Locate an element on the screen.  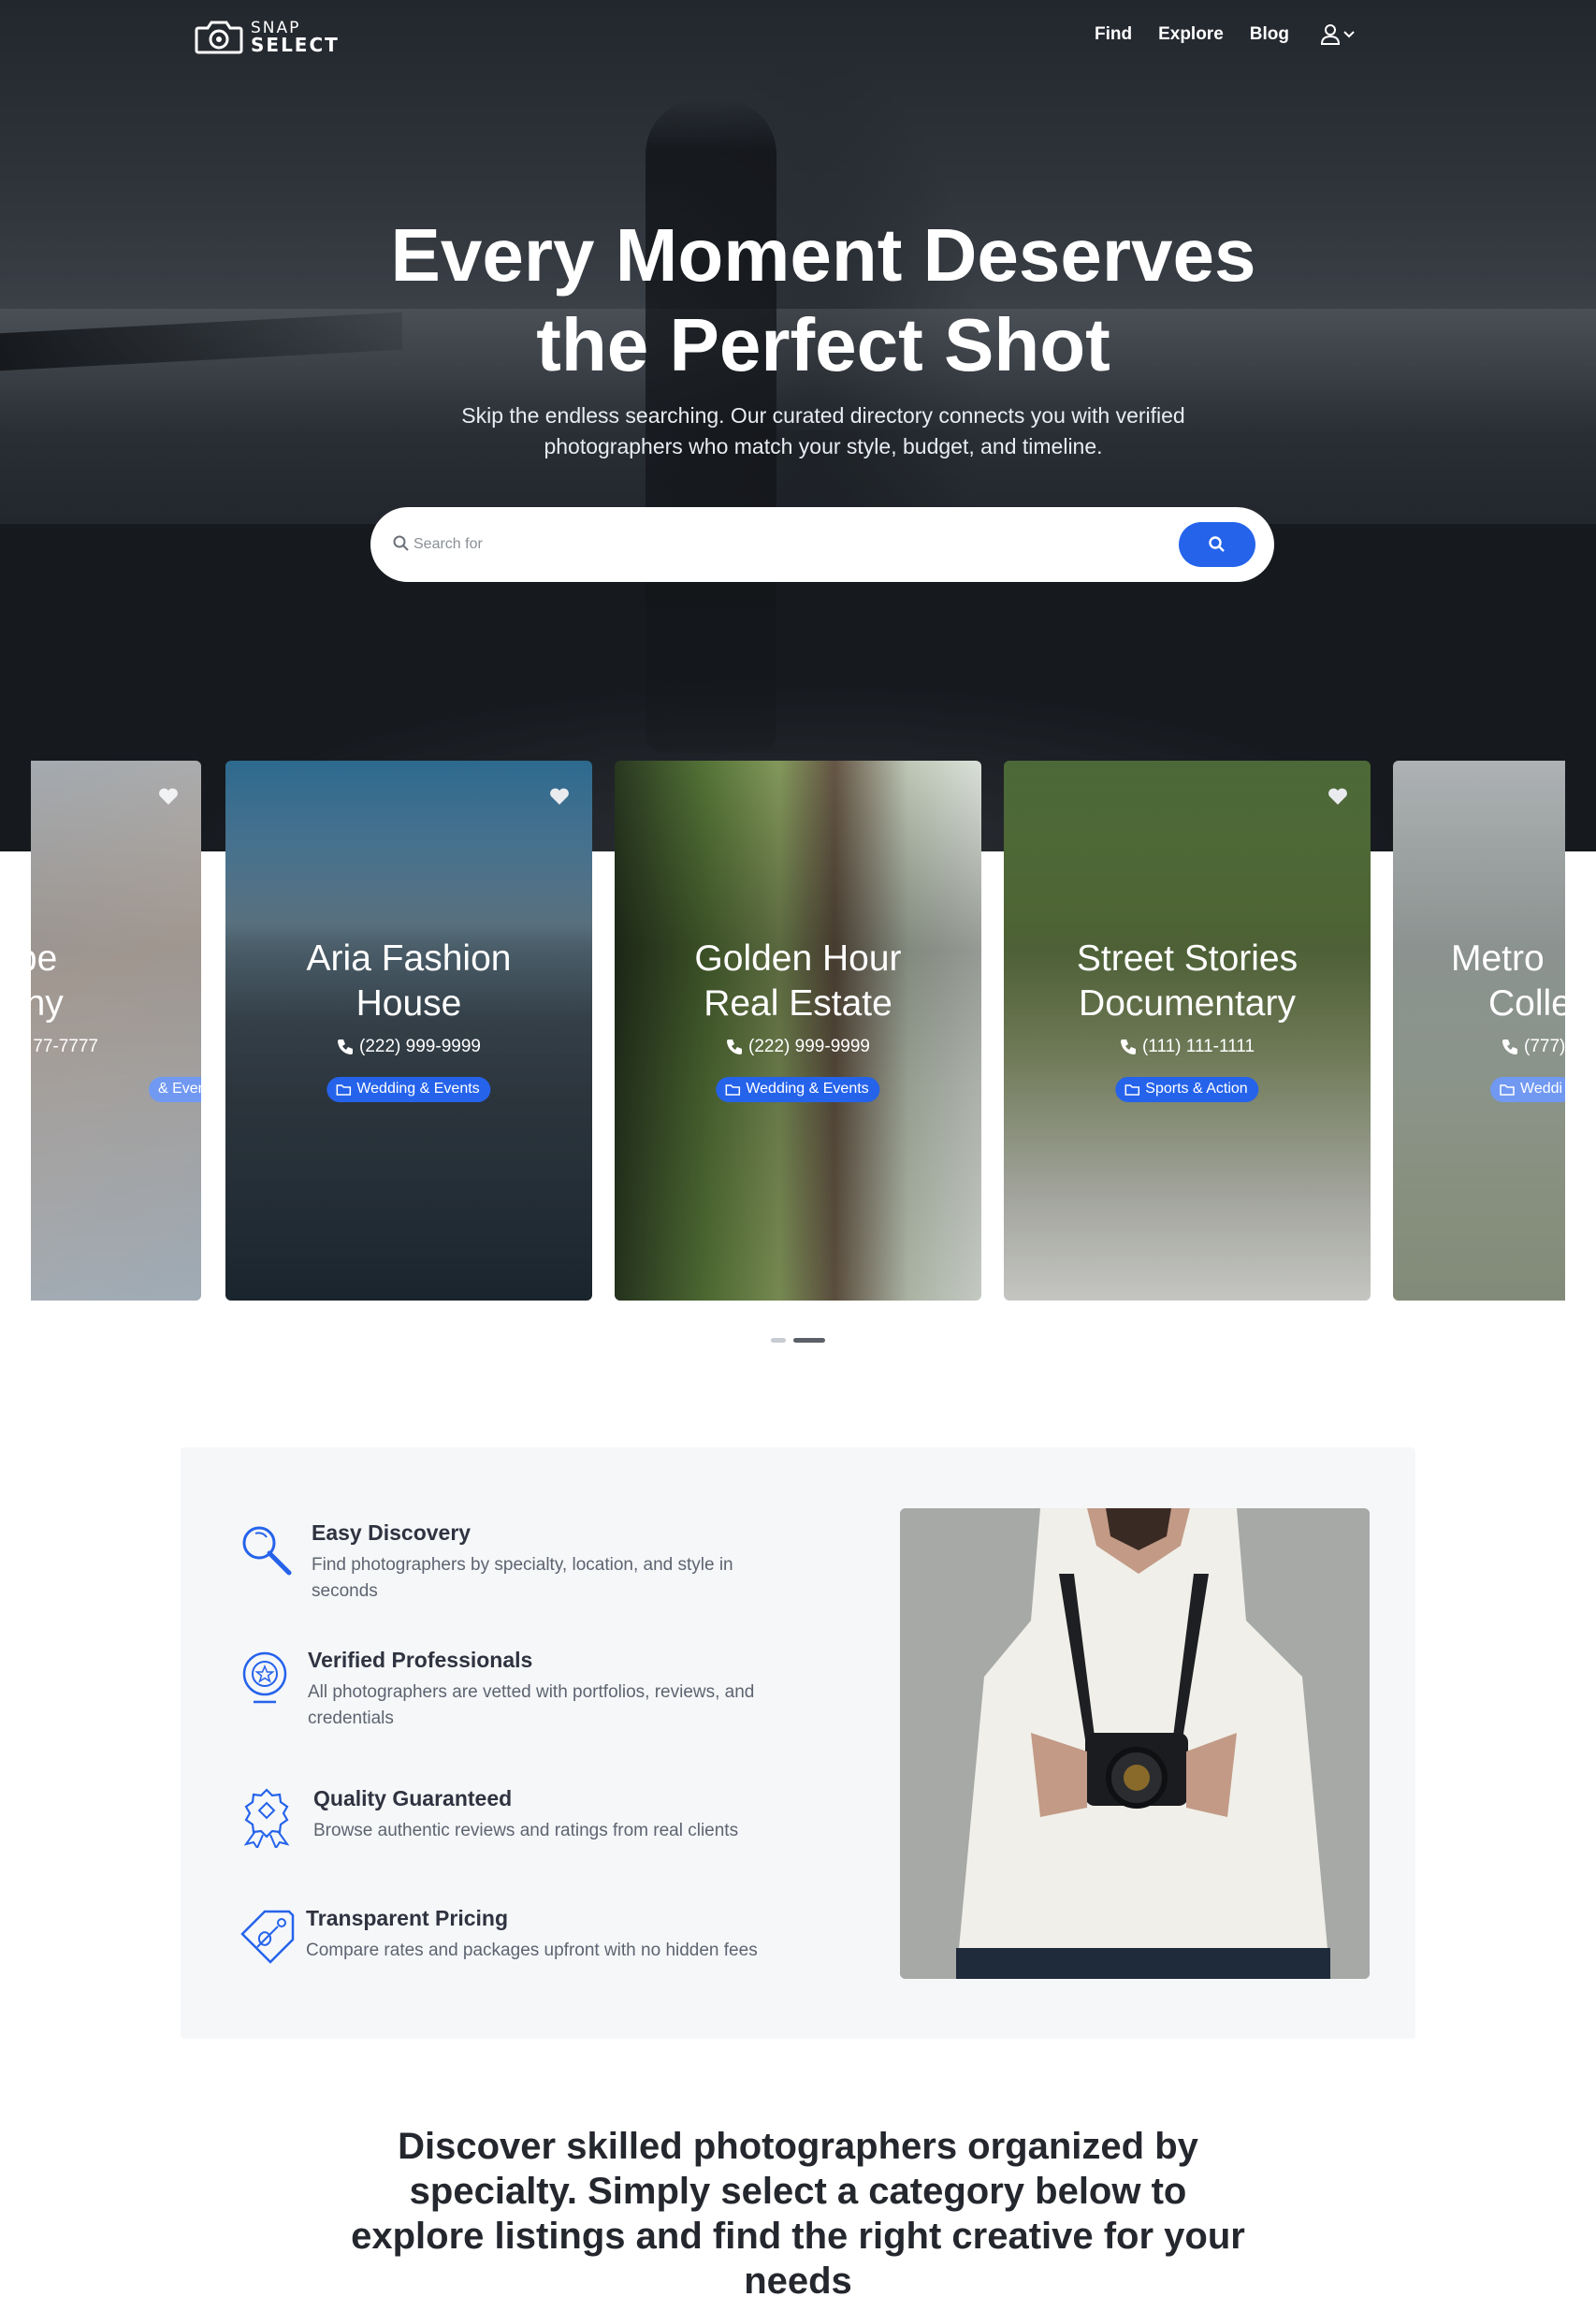
search-button is located at coordinates (1217, 544).